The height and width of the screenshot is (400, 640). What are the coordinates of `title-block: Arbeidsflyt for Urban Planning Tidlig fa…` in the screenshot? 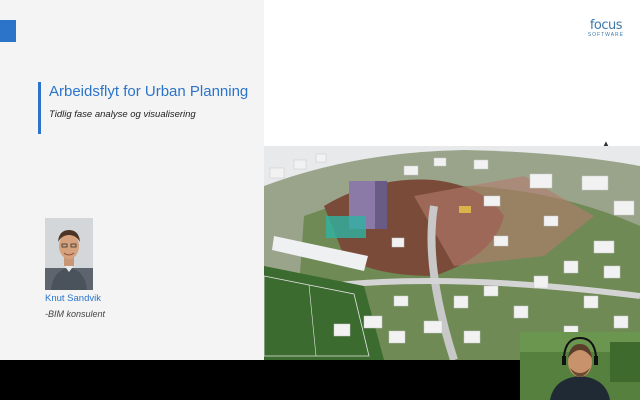 It's located at (143, 108).